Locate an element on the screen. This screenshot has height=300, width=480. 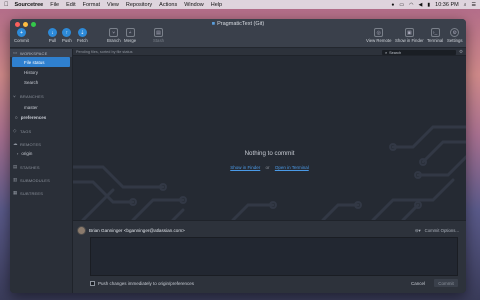
window-title: ■ PragmaticText (Git) is located at coordinates (238, 24).